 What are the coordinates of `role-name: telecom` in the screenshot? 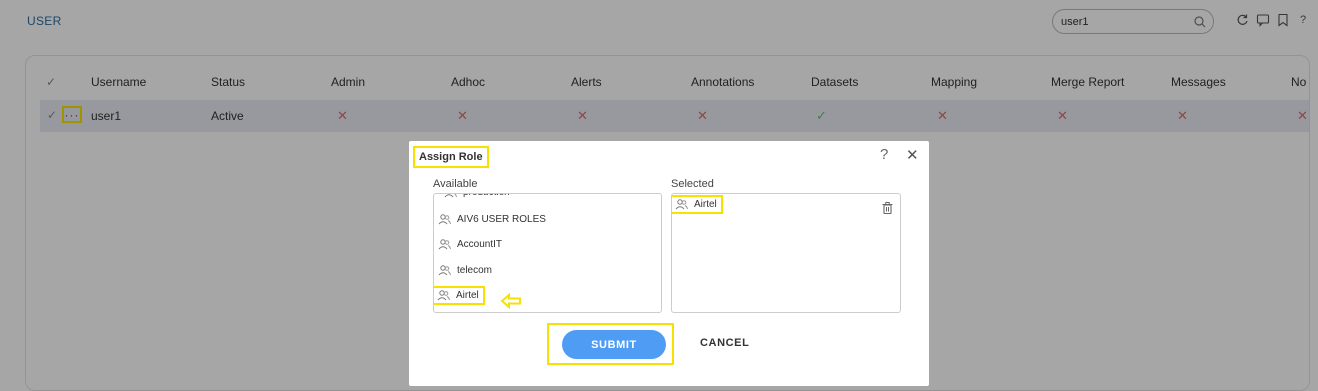 It's located at (475, 270).